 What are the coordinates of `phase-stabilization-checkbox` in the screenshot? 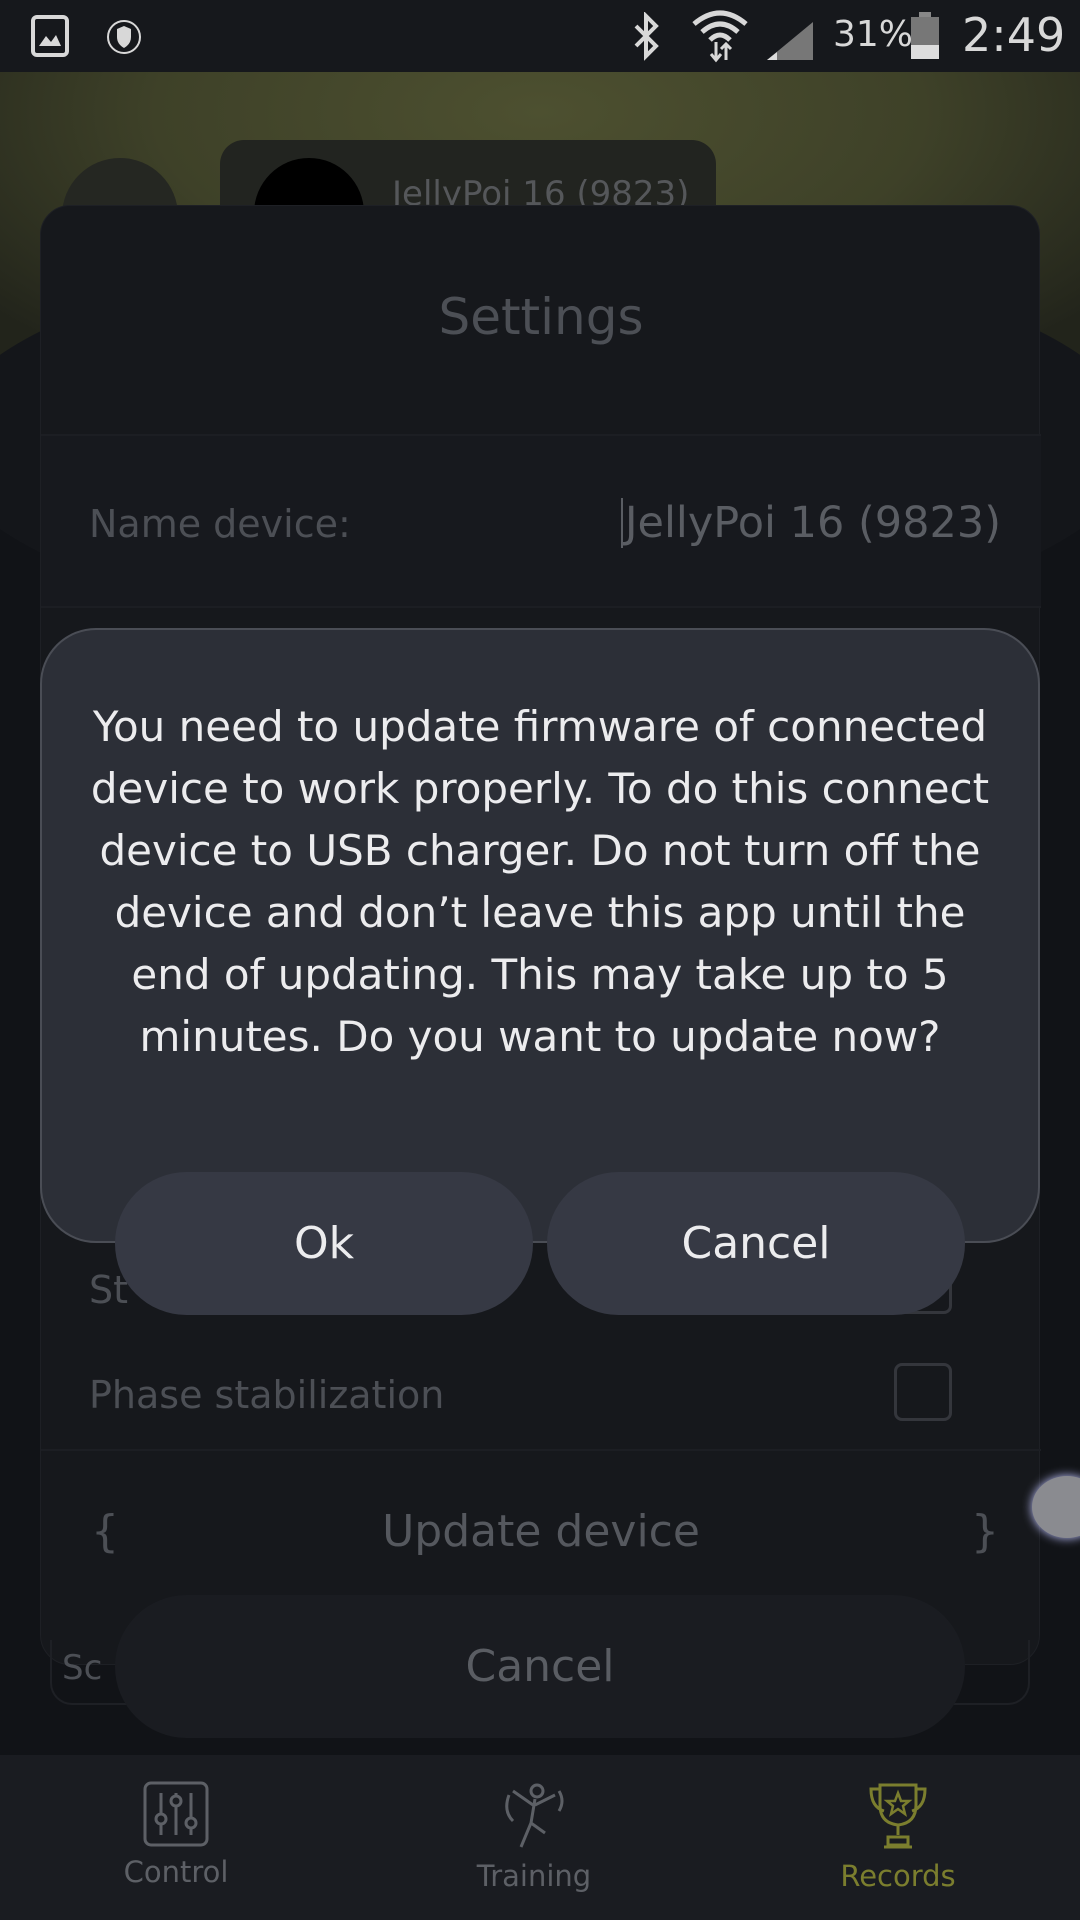 It's located at (923, 1392).